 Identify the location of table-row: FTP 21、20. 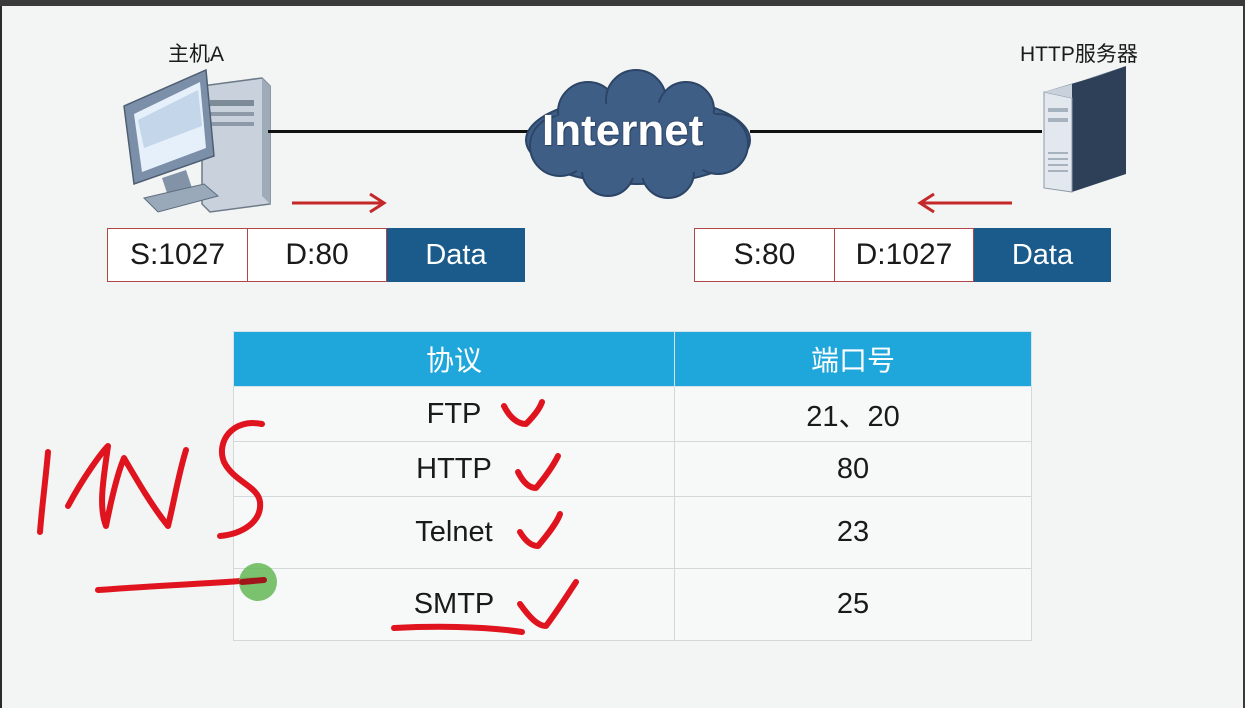
(632, 414).